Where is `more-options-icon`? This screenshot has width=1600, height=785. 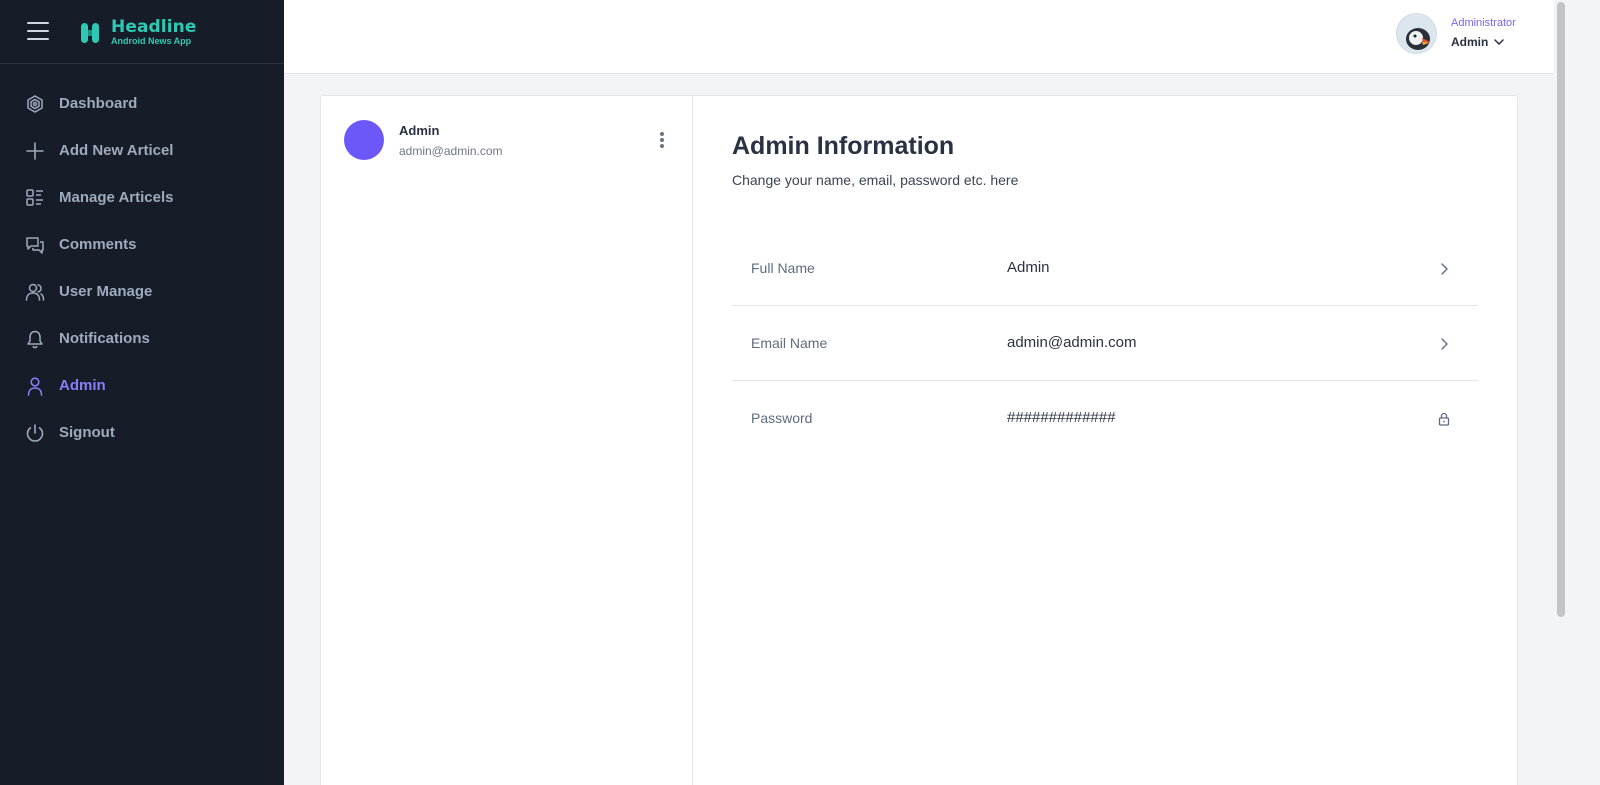
more-options-icon is located at coordinates (662, 141).